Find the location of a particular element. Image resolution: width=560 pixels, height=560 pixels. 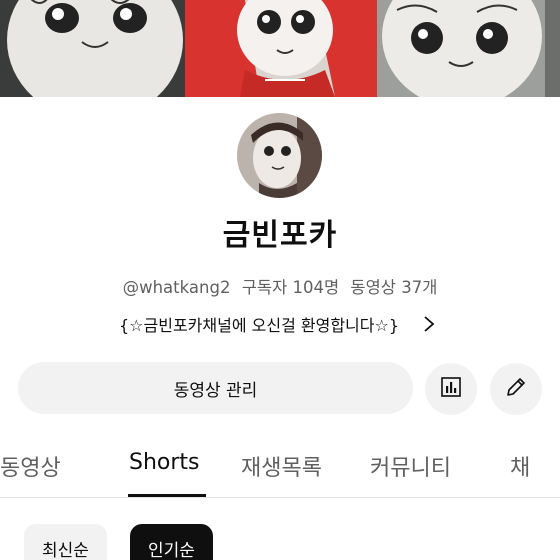

tab-community: 커뮤니티 is located at coordinates (410, 466).